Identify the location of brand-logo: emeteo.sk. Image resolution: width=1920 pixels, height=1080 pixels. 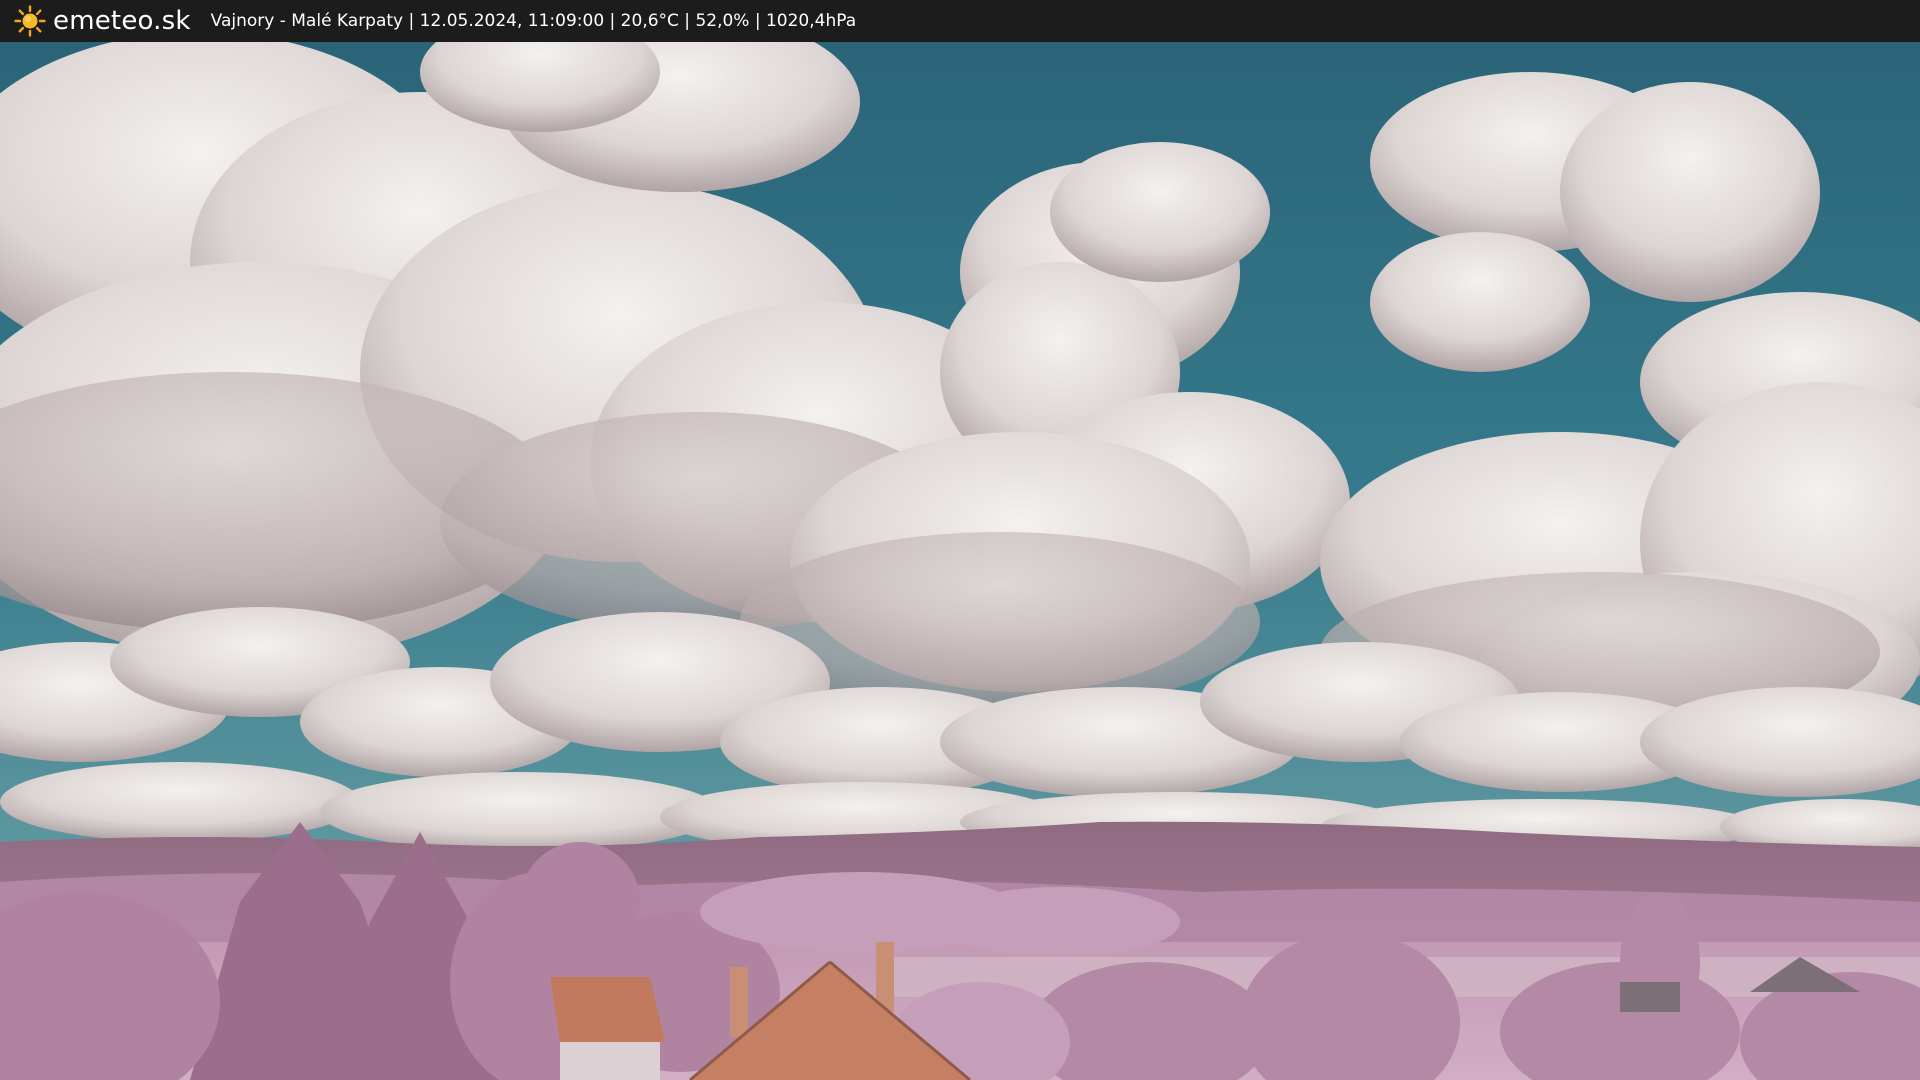
(102, 21).